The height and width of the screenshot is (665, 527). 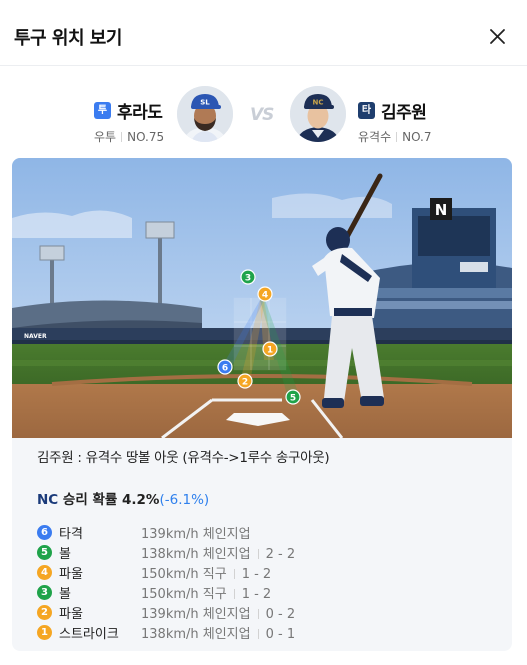 I want to click on svg-text: 4, so click(x=265, y=296).